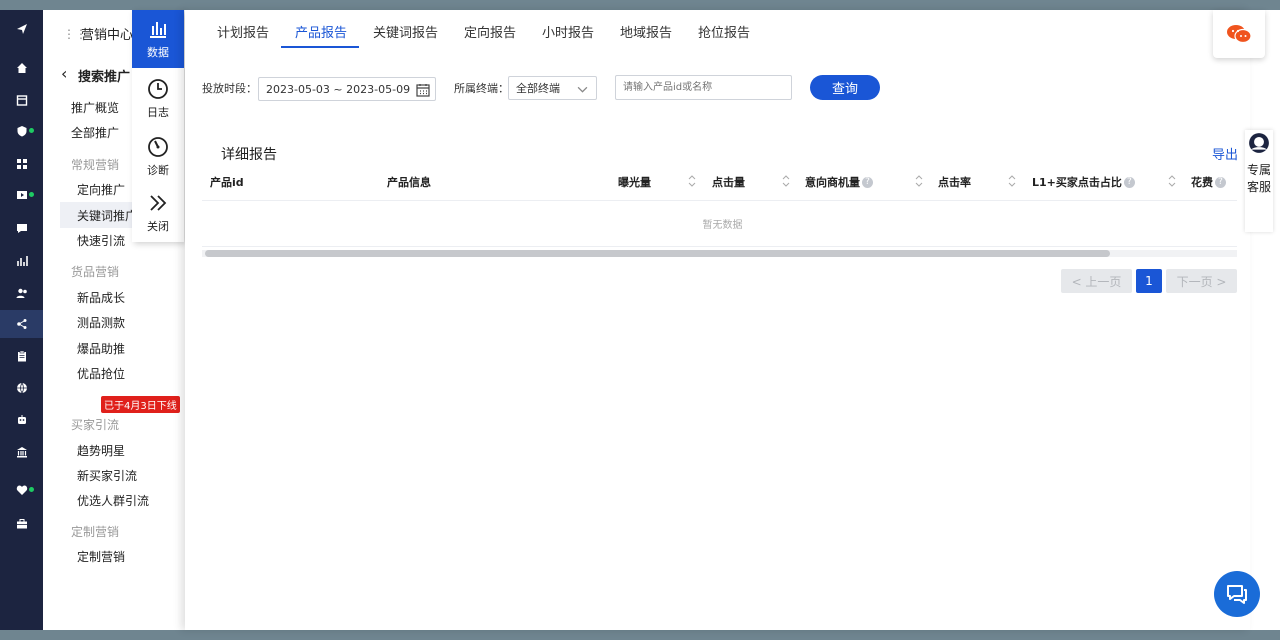 The image size is (1280, 640). Describe the element at coordinates (107, 475) in the screenshot. I see `subnav-item-new-buyer: 新买家引流` at that location.